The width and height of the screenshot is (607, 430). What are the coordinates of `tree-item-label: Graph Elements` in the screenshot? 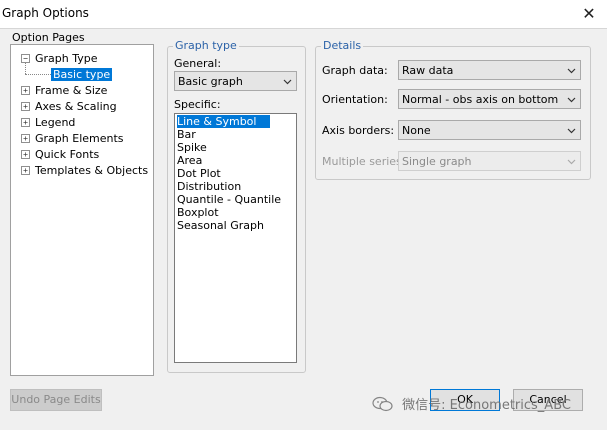 It's located at (79, 138).